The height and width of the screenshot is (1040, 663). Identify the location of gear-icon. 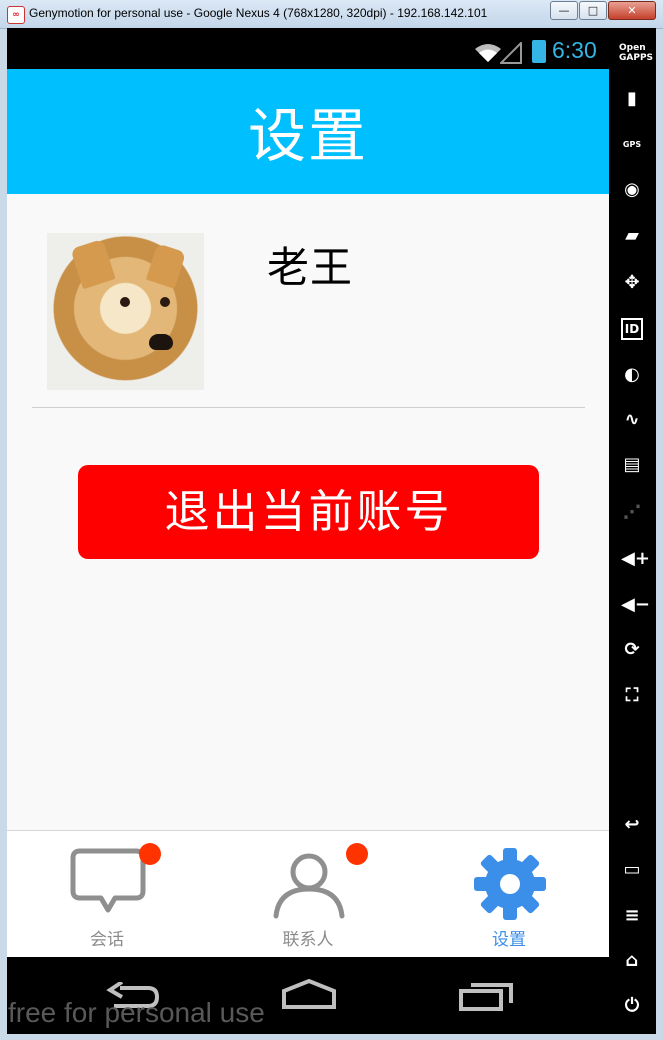
(510, 884).